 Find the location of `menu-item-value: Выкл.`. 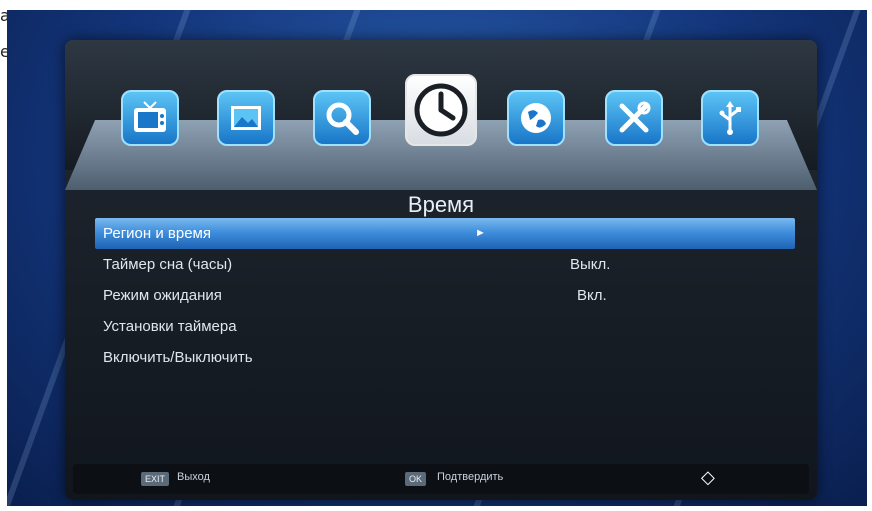

menu-item-value: Выкл. is located at coordinates (590, 264).